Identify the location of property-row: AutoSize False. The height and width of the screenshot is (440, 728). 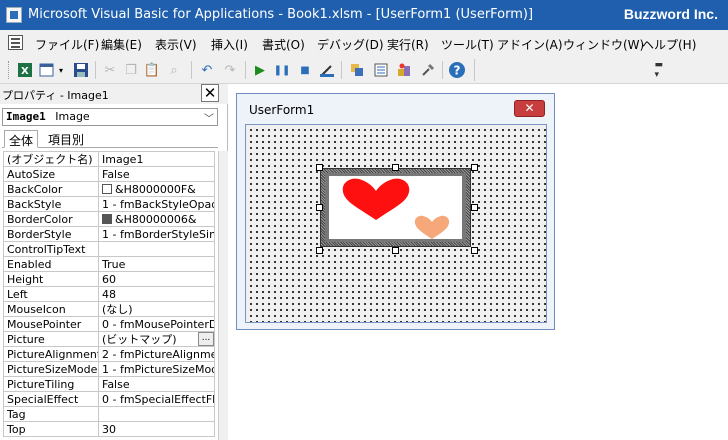
(109, 174).